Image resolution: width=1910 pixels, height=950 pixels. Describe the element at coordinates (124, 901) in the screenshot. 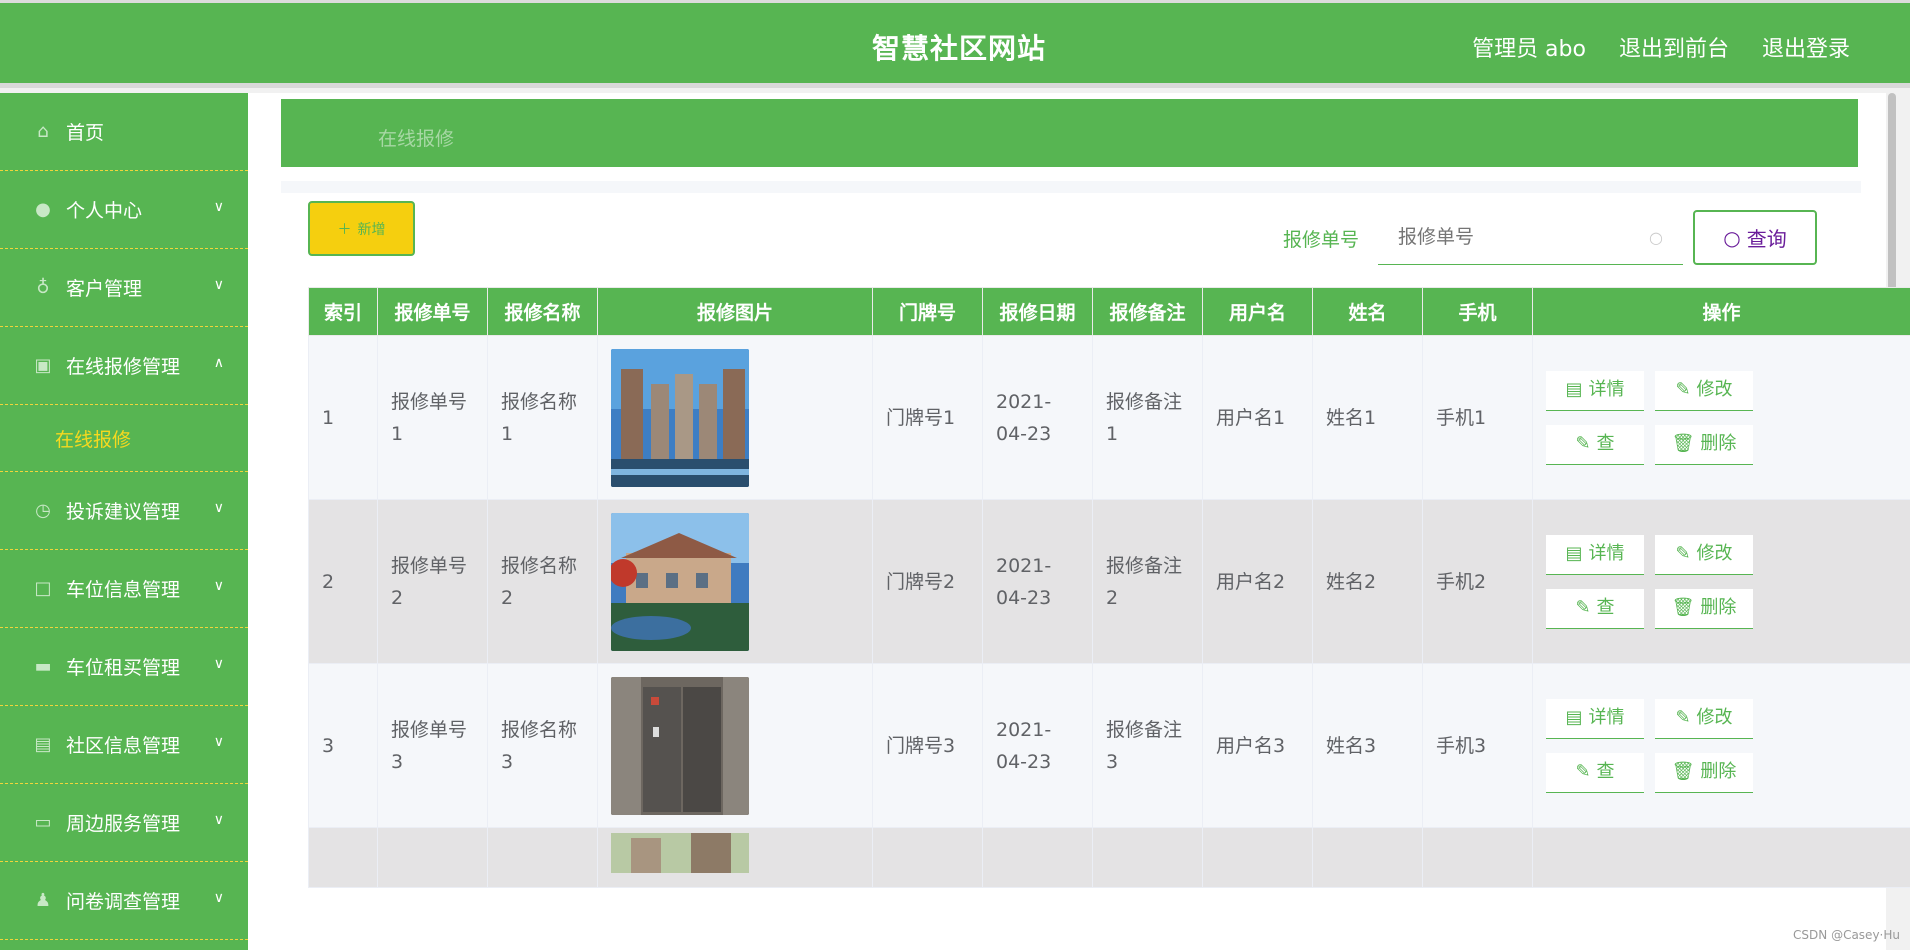

I see `sidebar-item-survey: ♟ 问卷调查管理 ∨` at that location.